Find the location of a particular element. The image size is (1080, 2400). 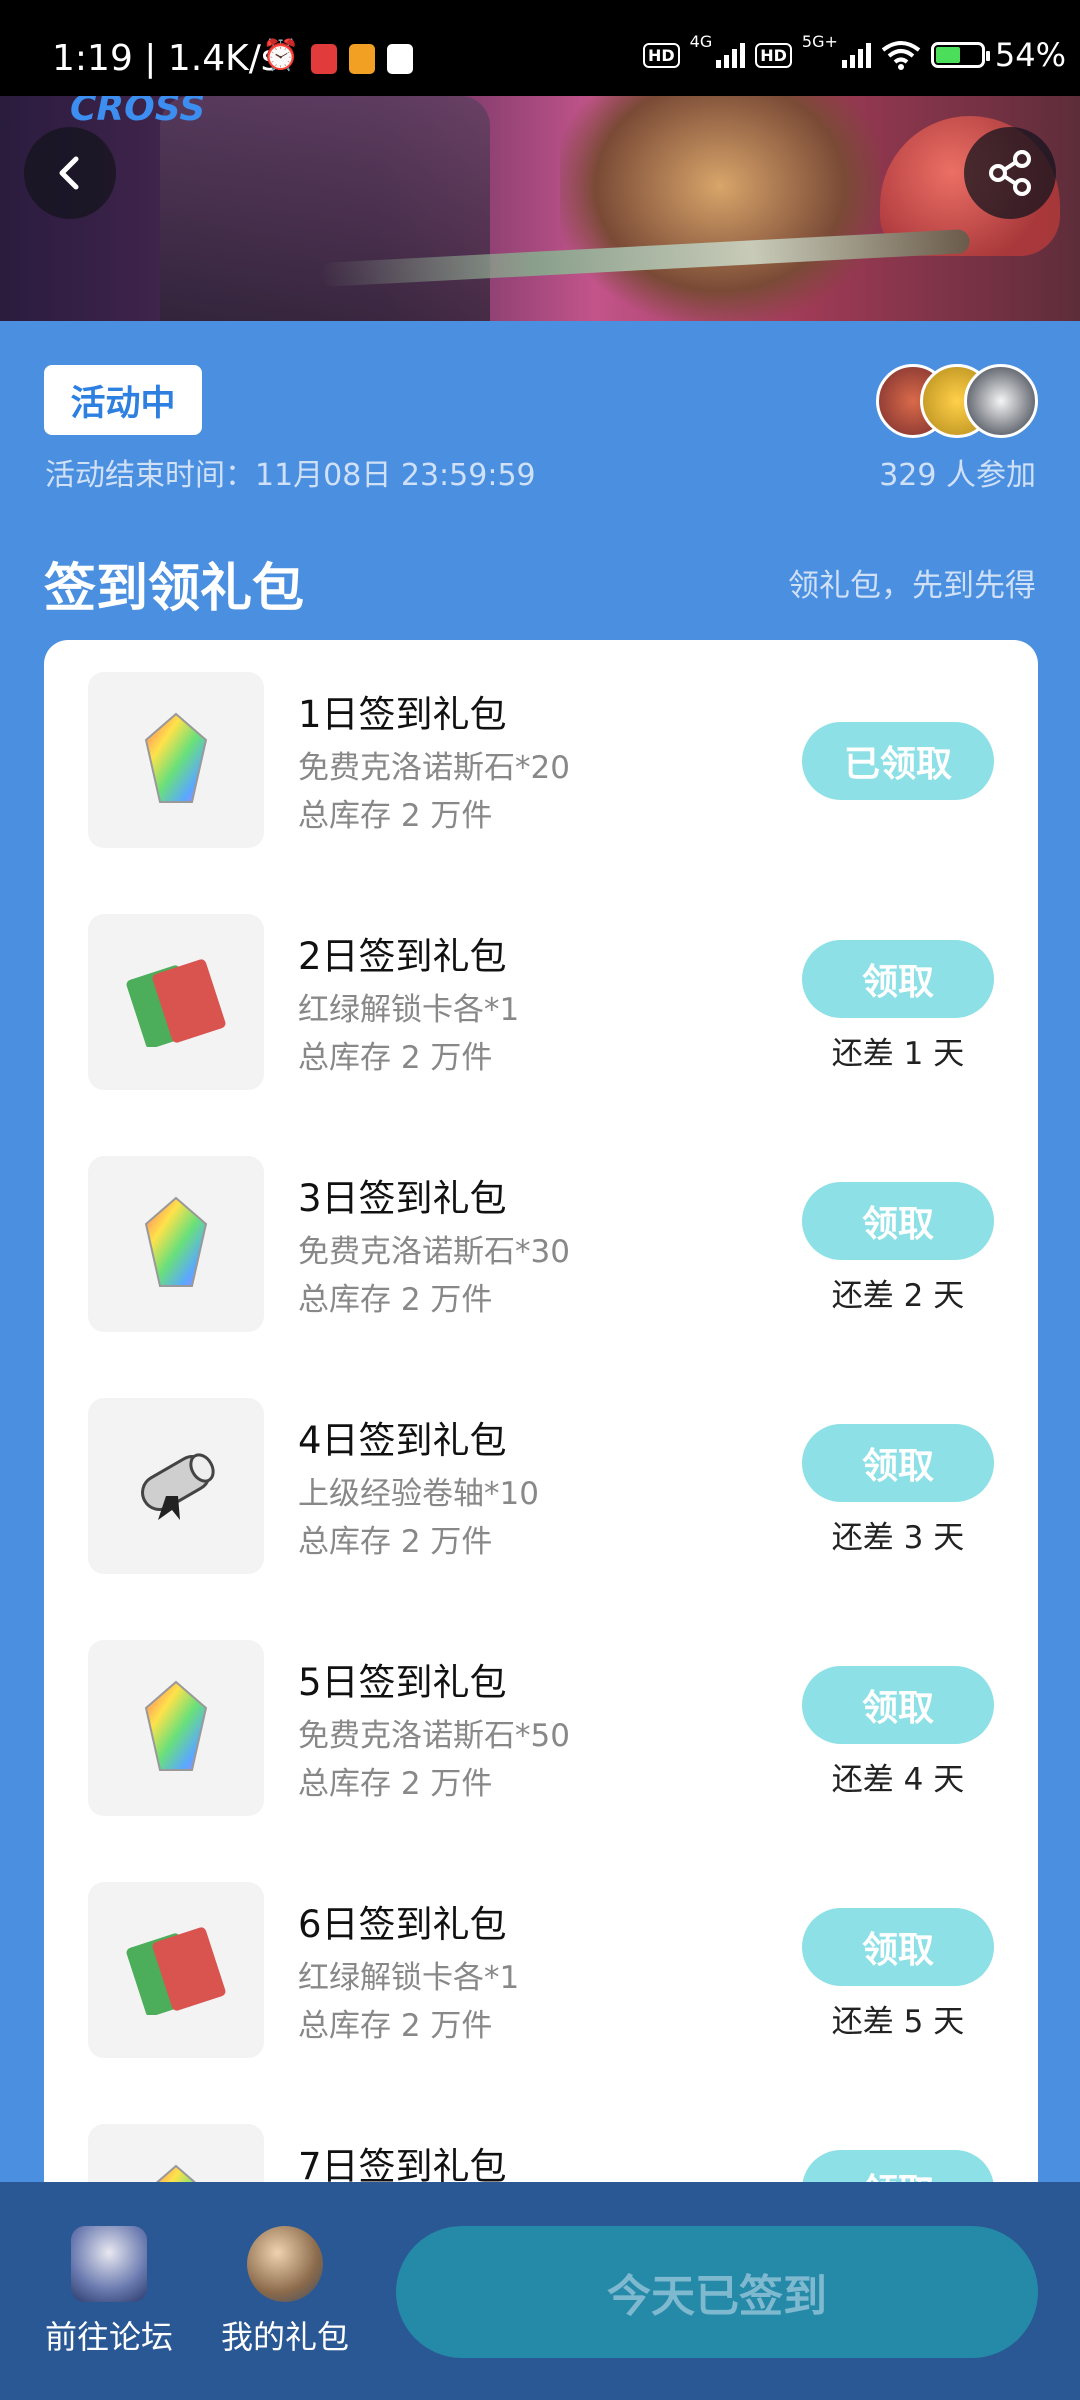

game-app-icon is located at coordinates (109, 2264).